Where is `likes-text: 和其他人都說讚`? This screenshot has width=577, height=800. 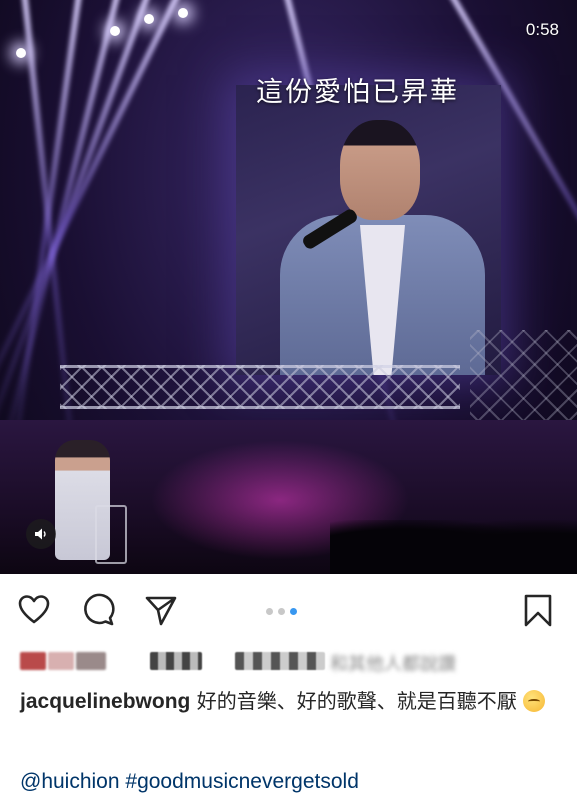
likes-text: 和其他人都說讚 is located at coordinates (393, 664).